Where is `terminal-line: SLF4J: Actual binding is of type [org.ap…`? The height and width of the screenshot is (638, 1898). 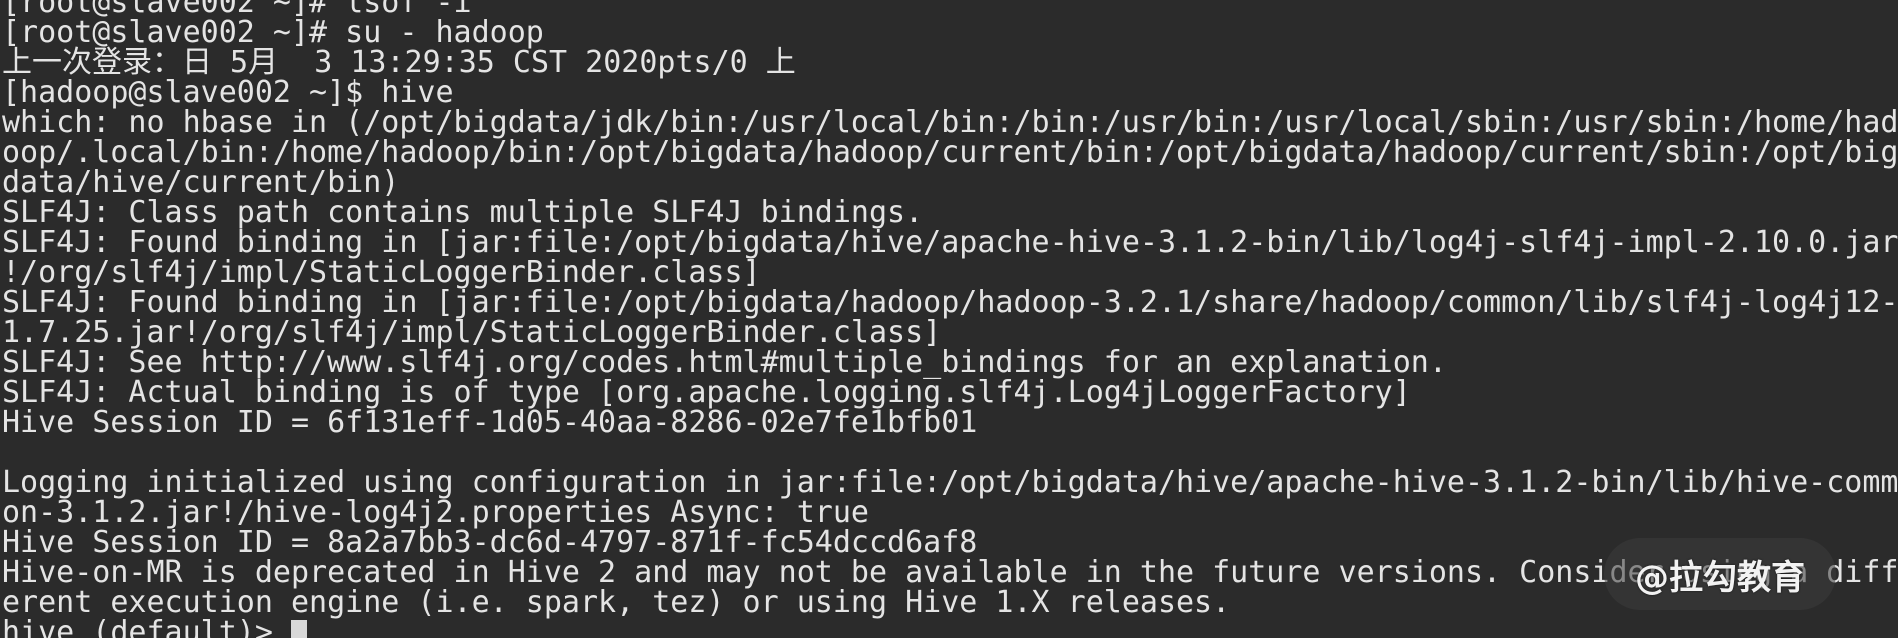
terminal-line: SLF4J: Actual binding is of type [org.ap… is located at coordinates (706, 392).